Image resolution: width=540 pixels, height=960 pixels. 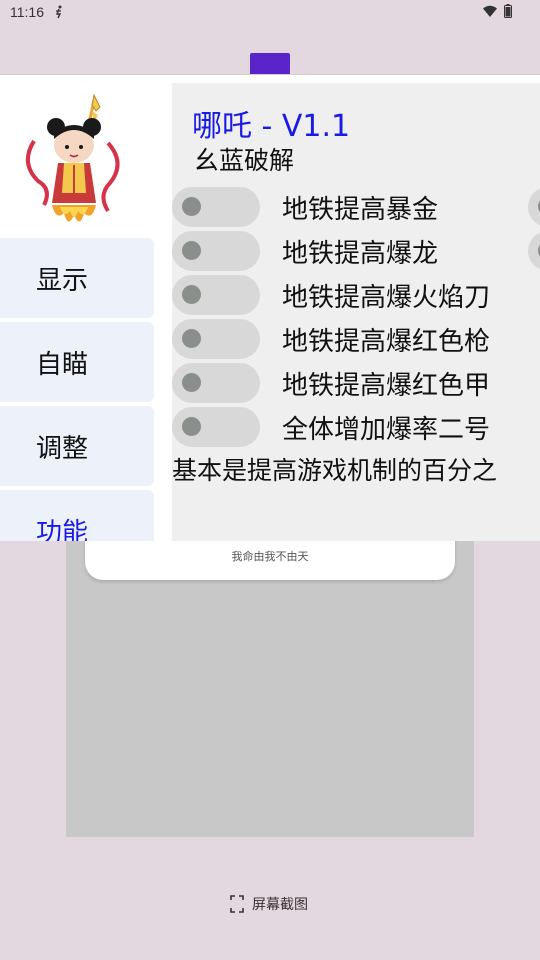 I want to click on menu-subtitle: 幺蓝破解, so click(x=244, y=160).